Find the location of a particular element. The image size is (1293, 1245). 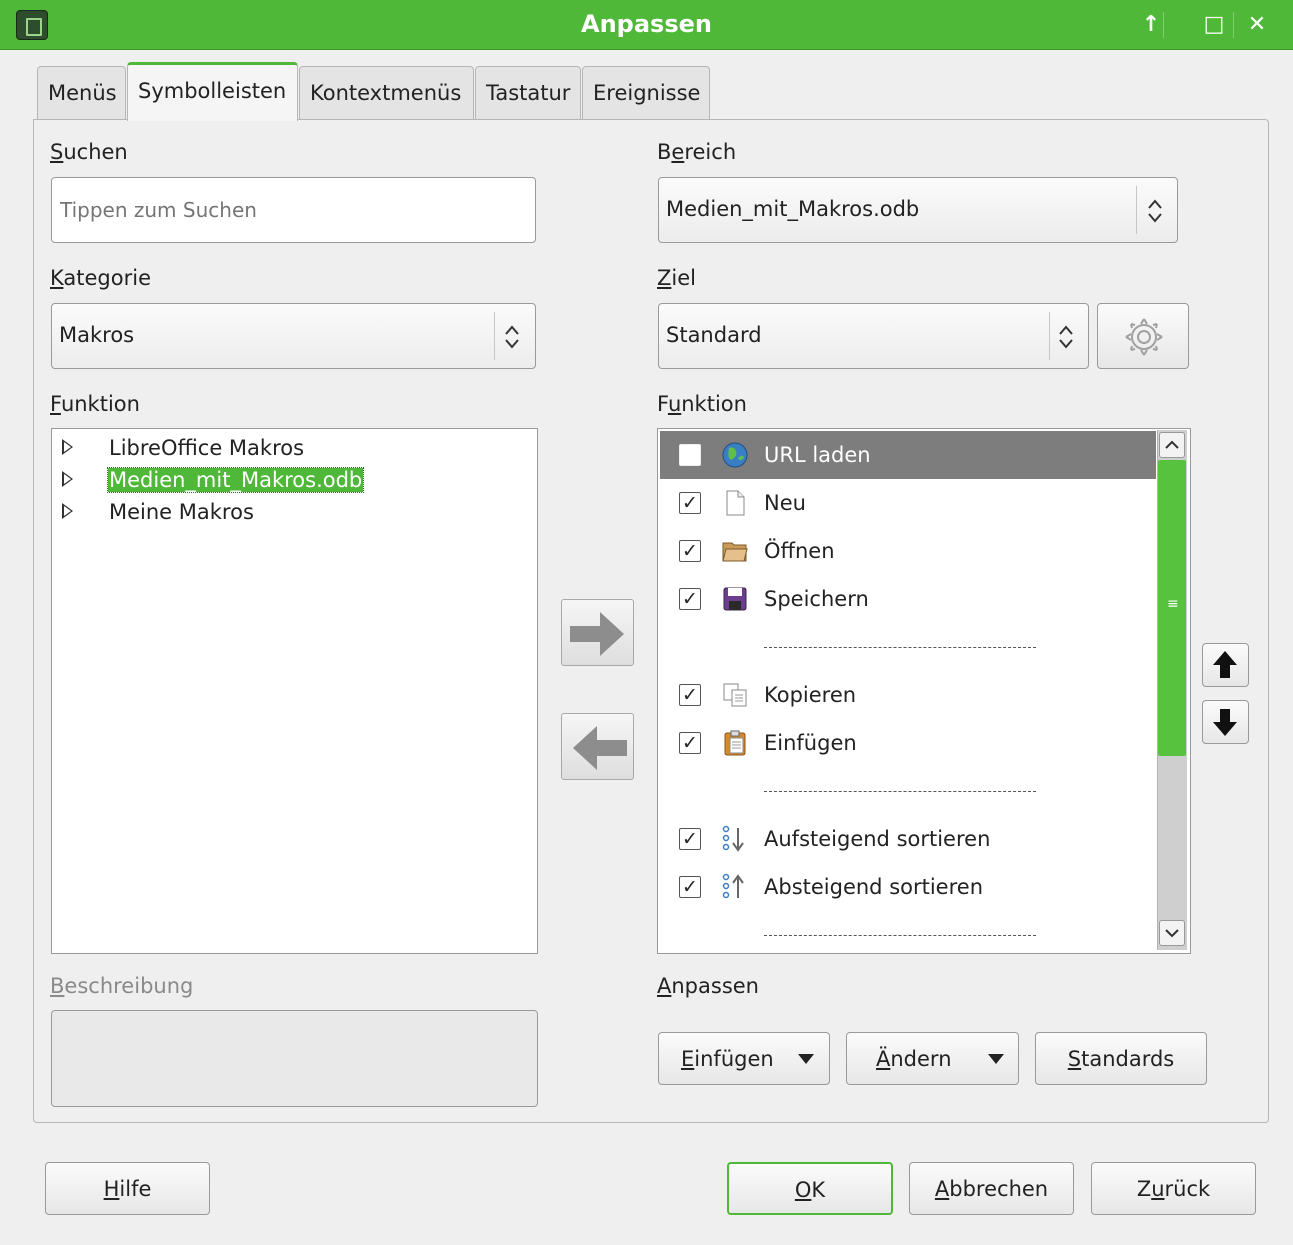

gear-icon is located at coordinates (1144, 337).